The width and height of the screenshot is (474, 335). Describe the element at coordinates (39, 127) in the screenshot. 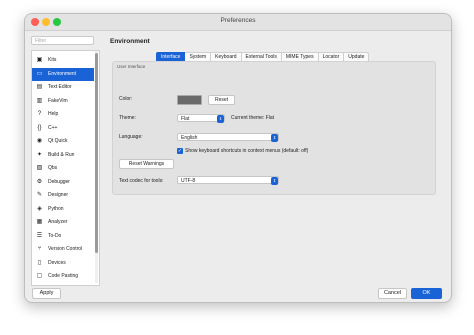

I see `cpp-icon: {}` at that location.